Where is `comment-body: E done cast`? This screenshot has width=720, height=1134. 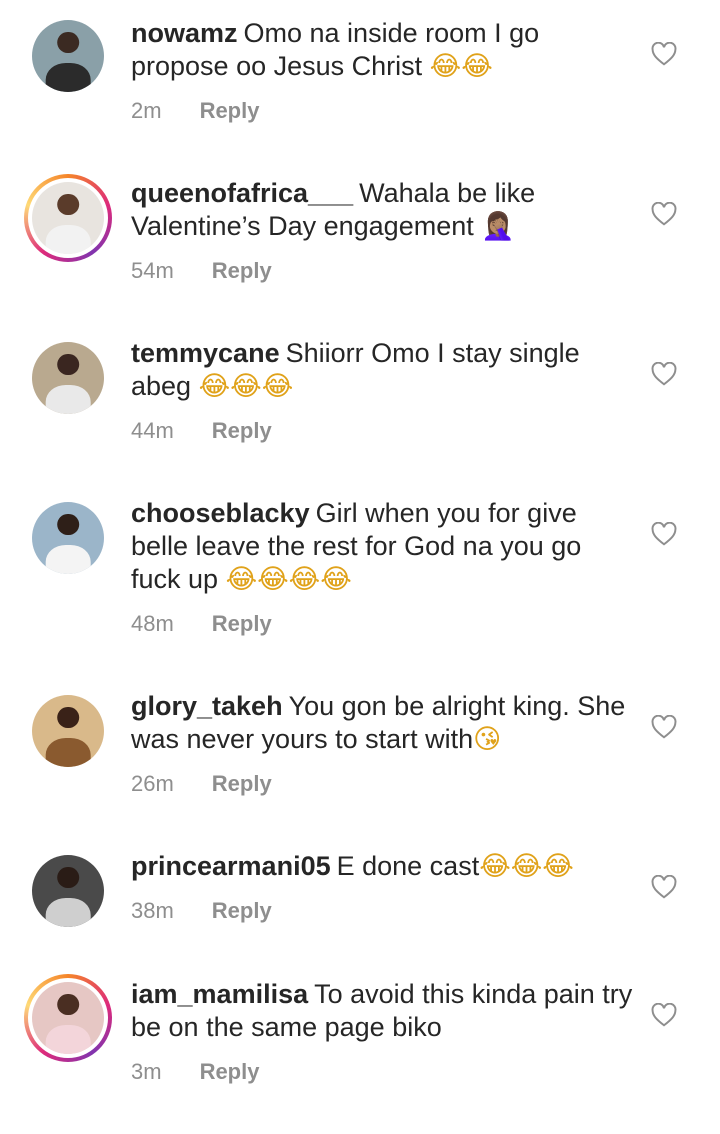
comment-body: E done cast is located at coordinates (408, 866).